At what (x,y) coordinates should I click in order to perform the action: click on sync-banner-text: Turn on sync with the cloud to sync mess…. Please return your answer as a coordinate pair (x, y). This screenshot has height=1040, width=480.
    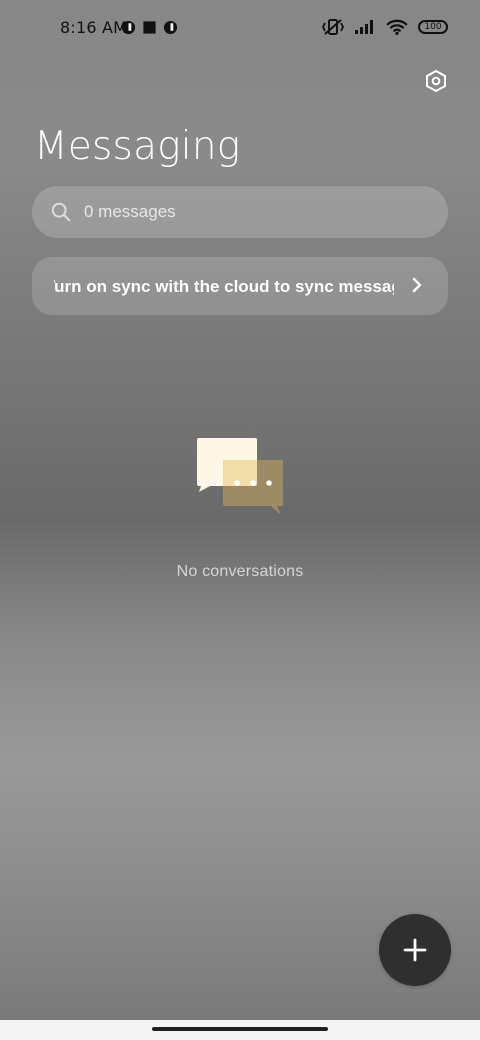
    Looking at the image, I should click on (224, 286).